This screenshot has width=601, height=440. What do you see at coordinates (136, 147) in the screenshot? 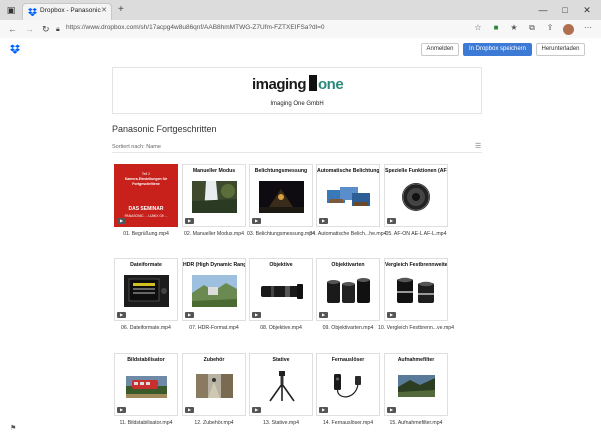
I see `sort-control: Sortiert nach: Name` at bounding box center [136, 147].